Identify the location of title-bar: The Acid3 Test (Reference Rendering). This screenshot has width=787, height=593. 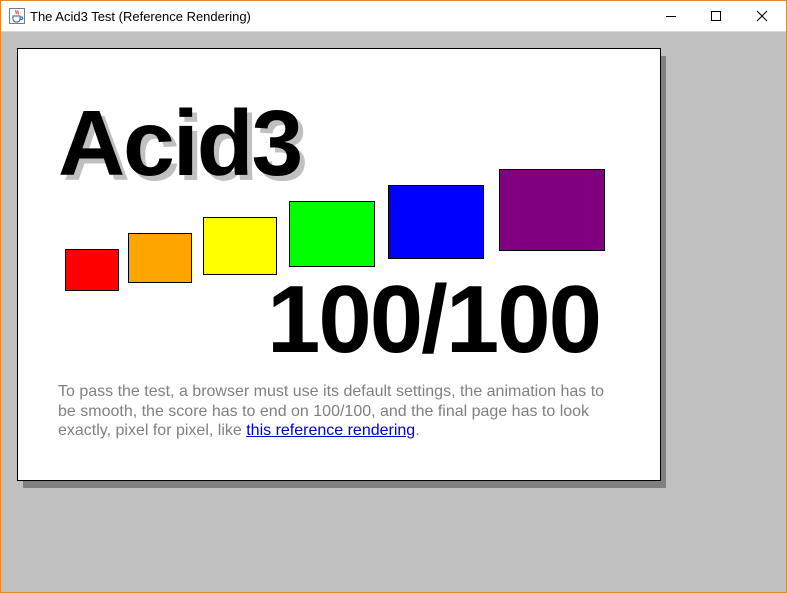
(393, 16).